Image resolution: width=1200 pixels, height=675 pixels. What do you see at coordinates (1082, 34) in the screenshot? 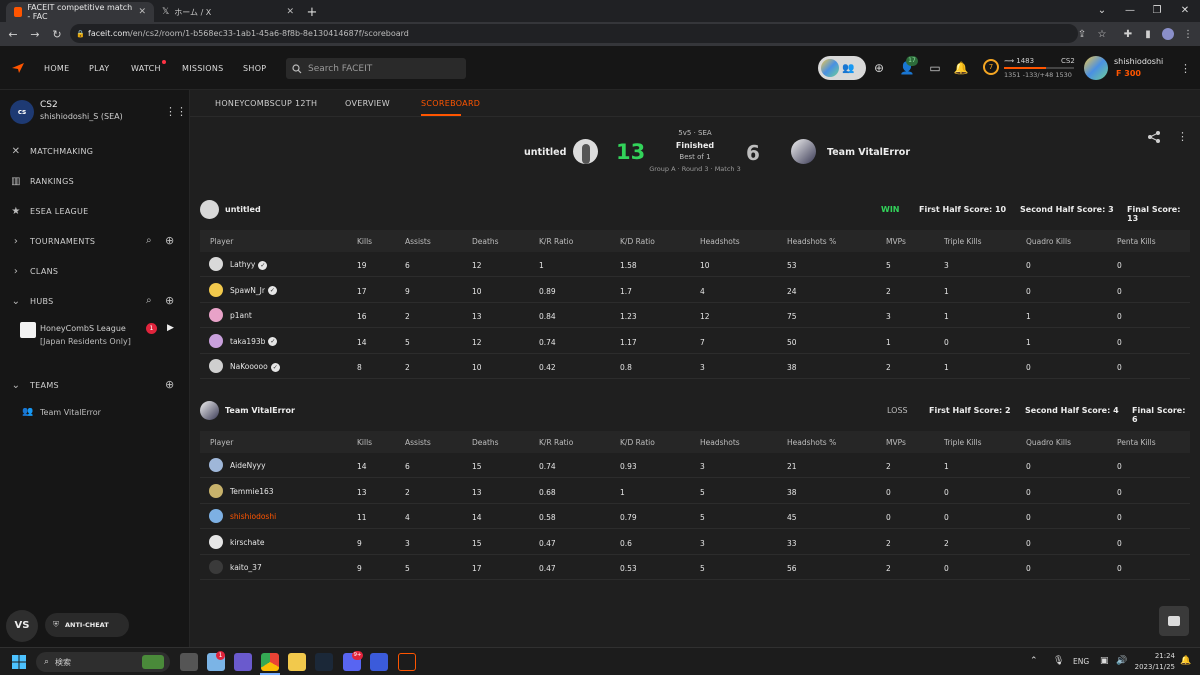
I see `share-icon: ⇪` at bounding box center [1082, 34].